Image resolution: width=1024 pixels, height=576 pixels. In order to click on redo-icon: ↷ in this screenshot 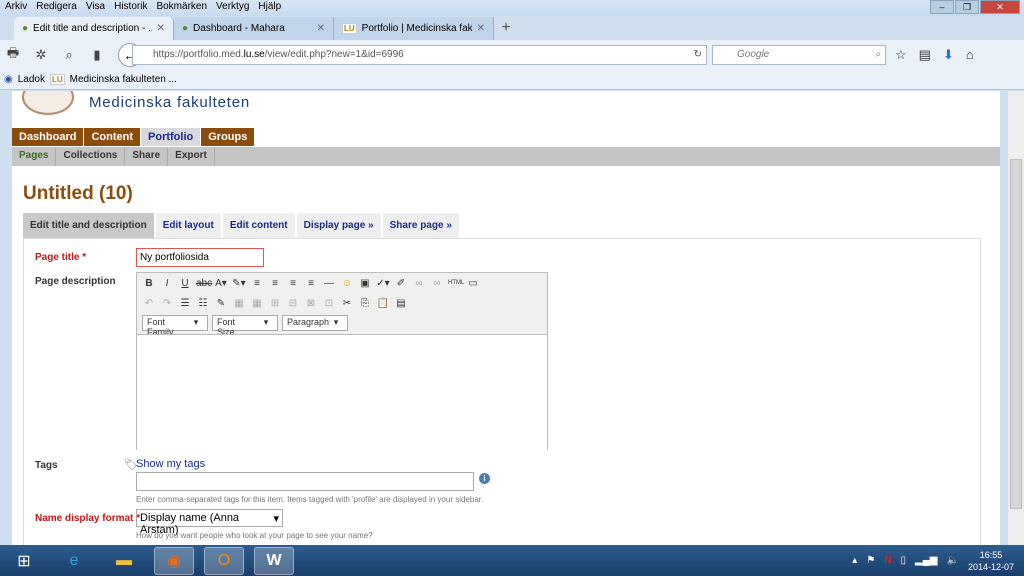, I will do `click(167, 303)`.